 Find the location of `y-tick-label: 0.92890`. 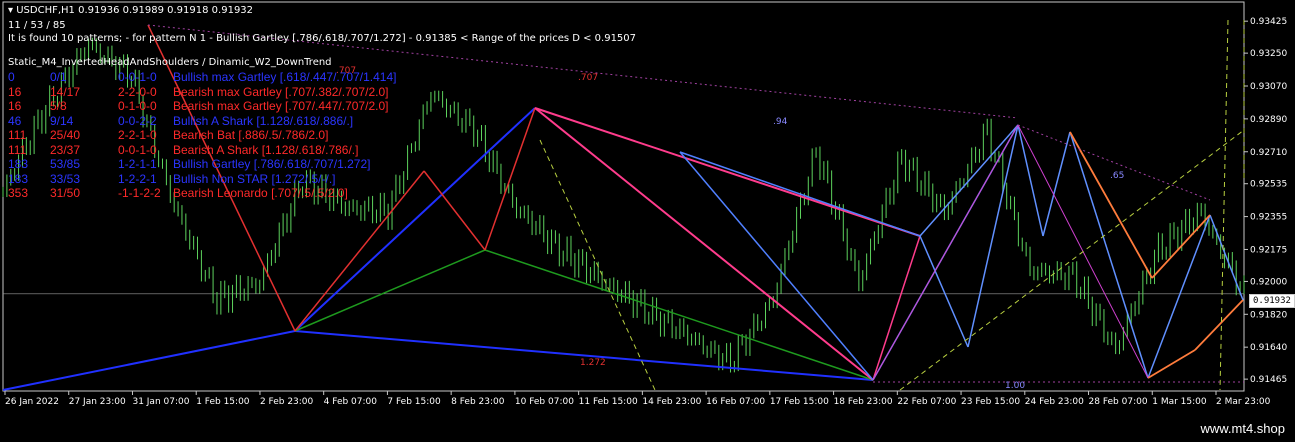

y-tick-label: 0.92890 is located at coordinates (1268, 120).